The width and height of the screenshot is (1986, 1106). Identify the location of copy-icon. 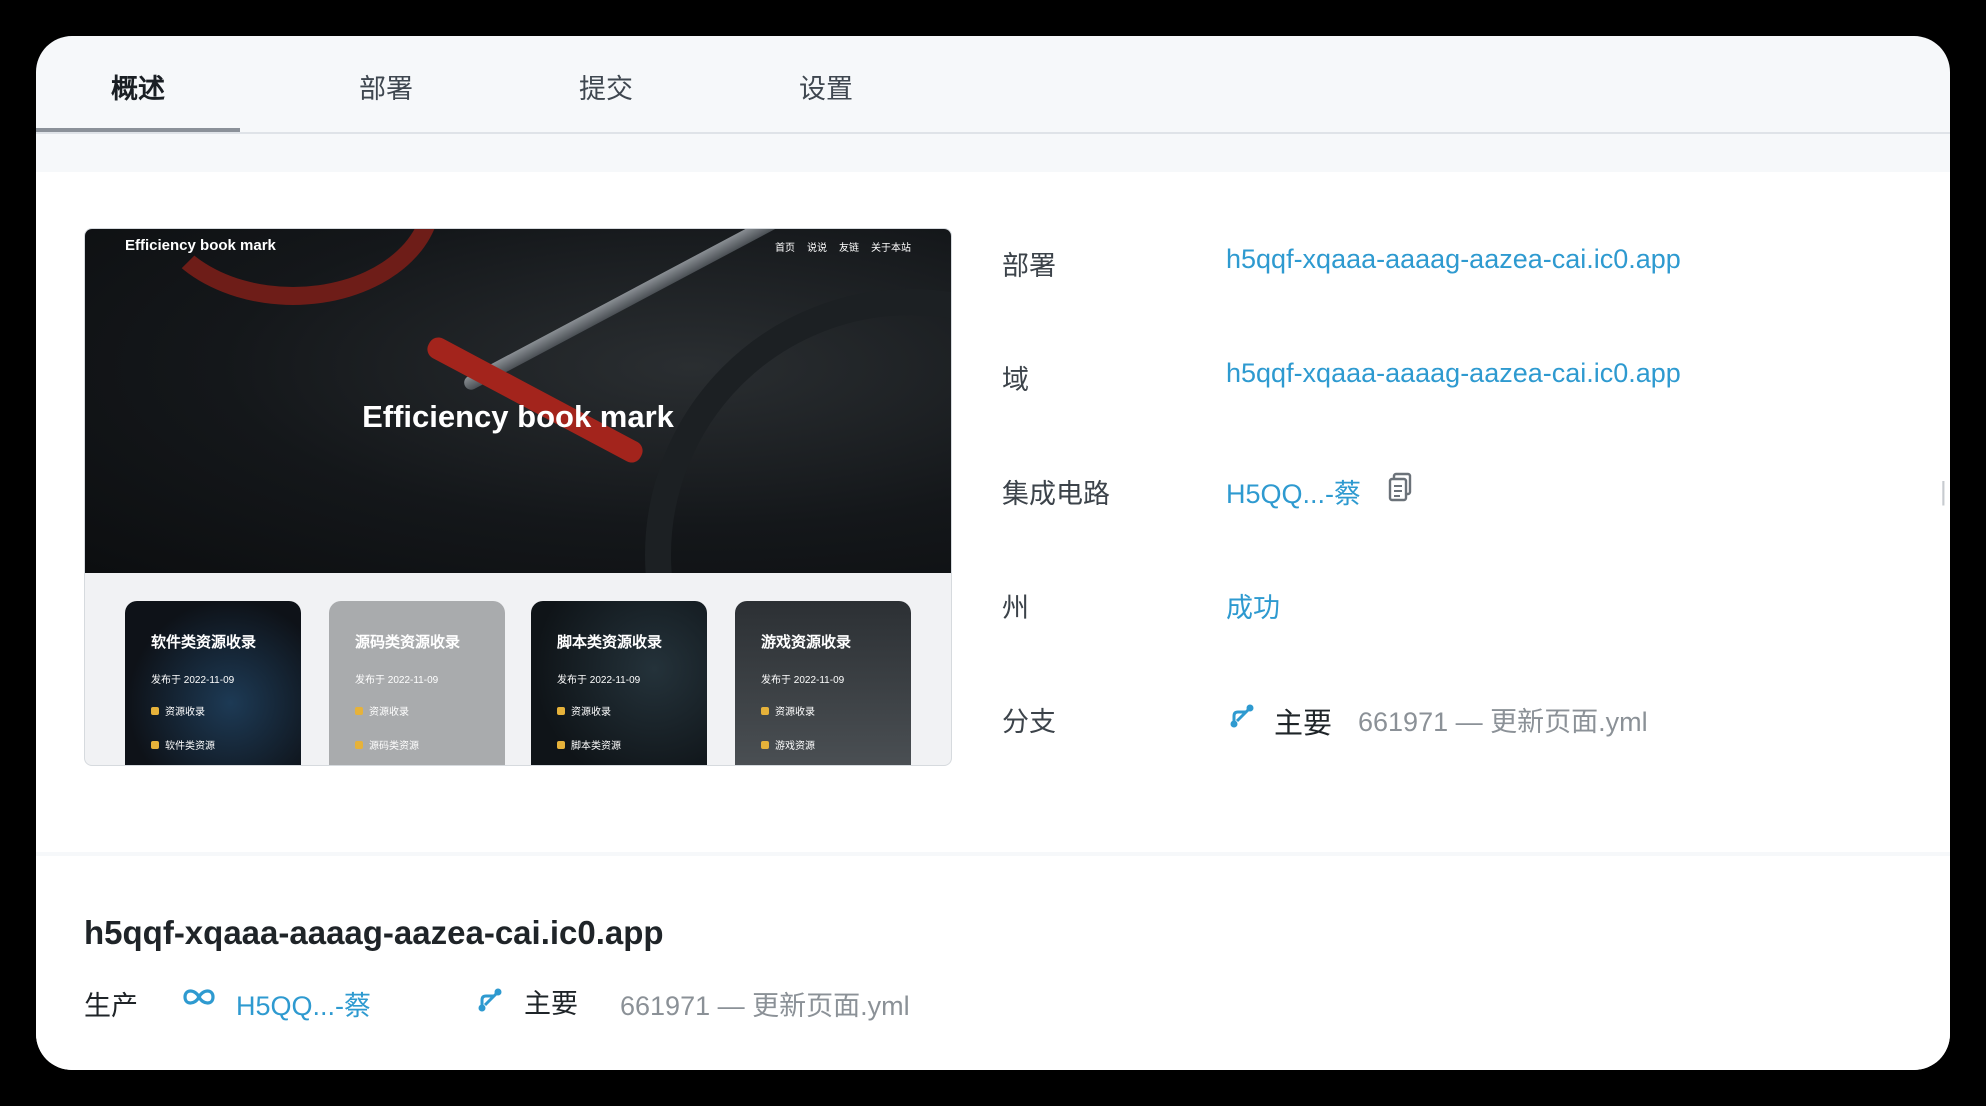
(1401, 487).